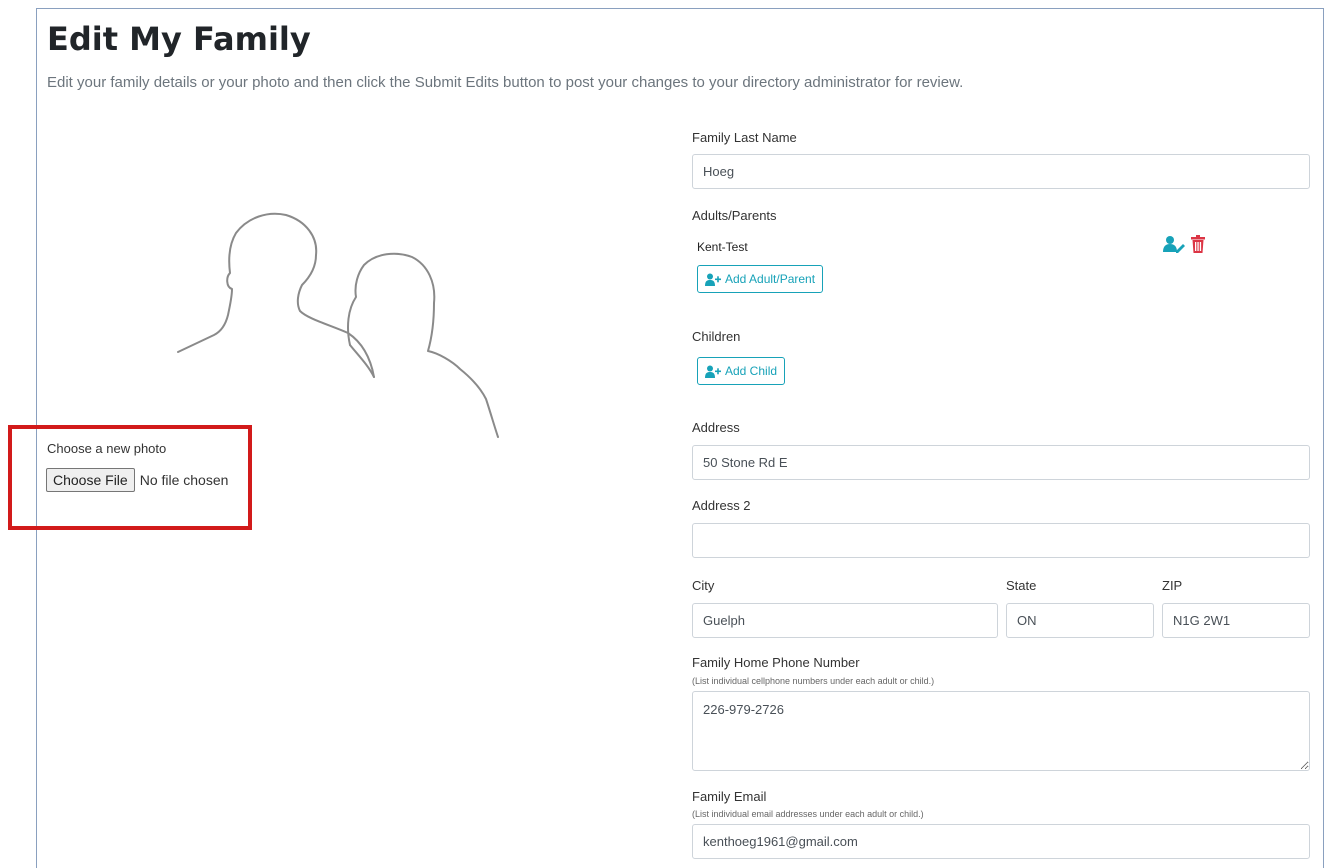 This screenshot has height=868, width=1330. I want to click on family-photo-placeholder, so click(338, 325).